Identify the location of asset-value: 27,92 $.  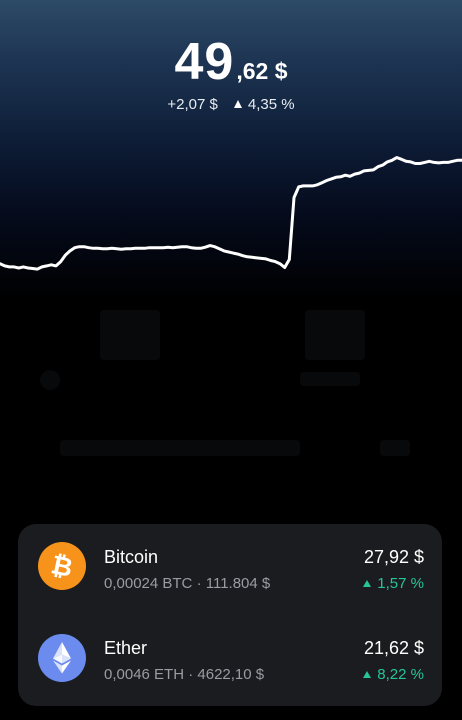
(393, 557).